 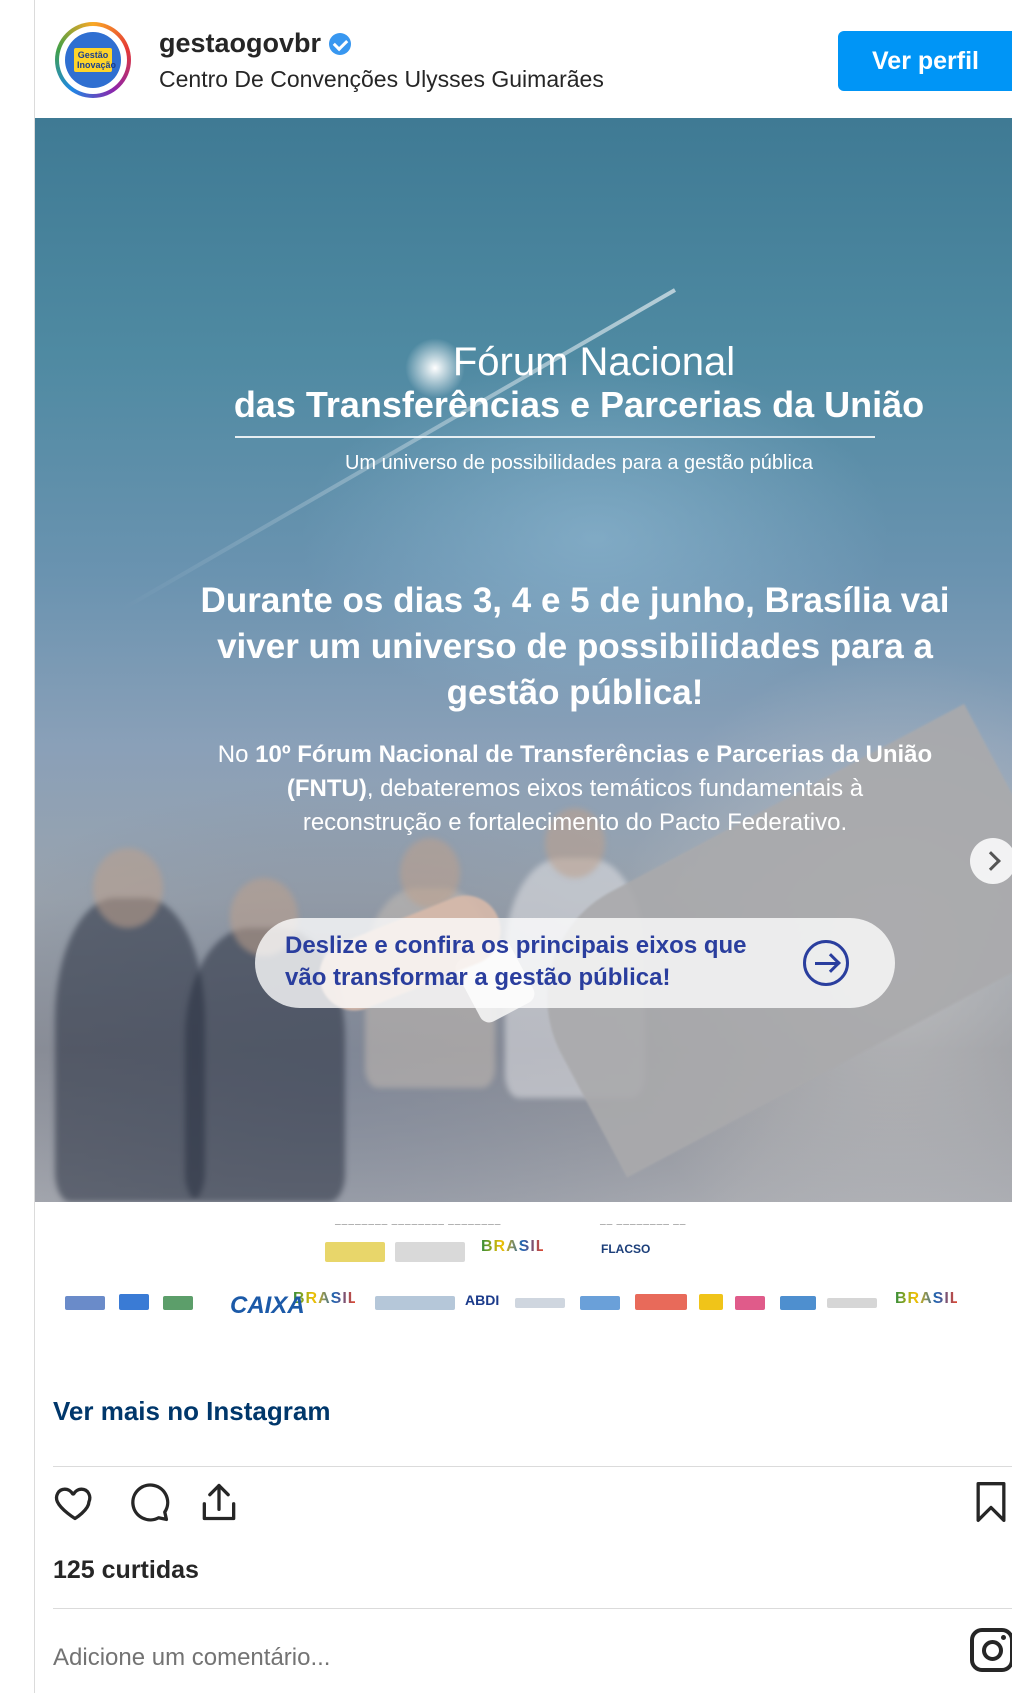 What do you see at coordinates (826, 963) in the screenshot?
I see `arrow-right-circle-icon` at bounding box center [826, 963].